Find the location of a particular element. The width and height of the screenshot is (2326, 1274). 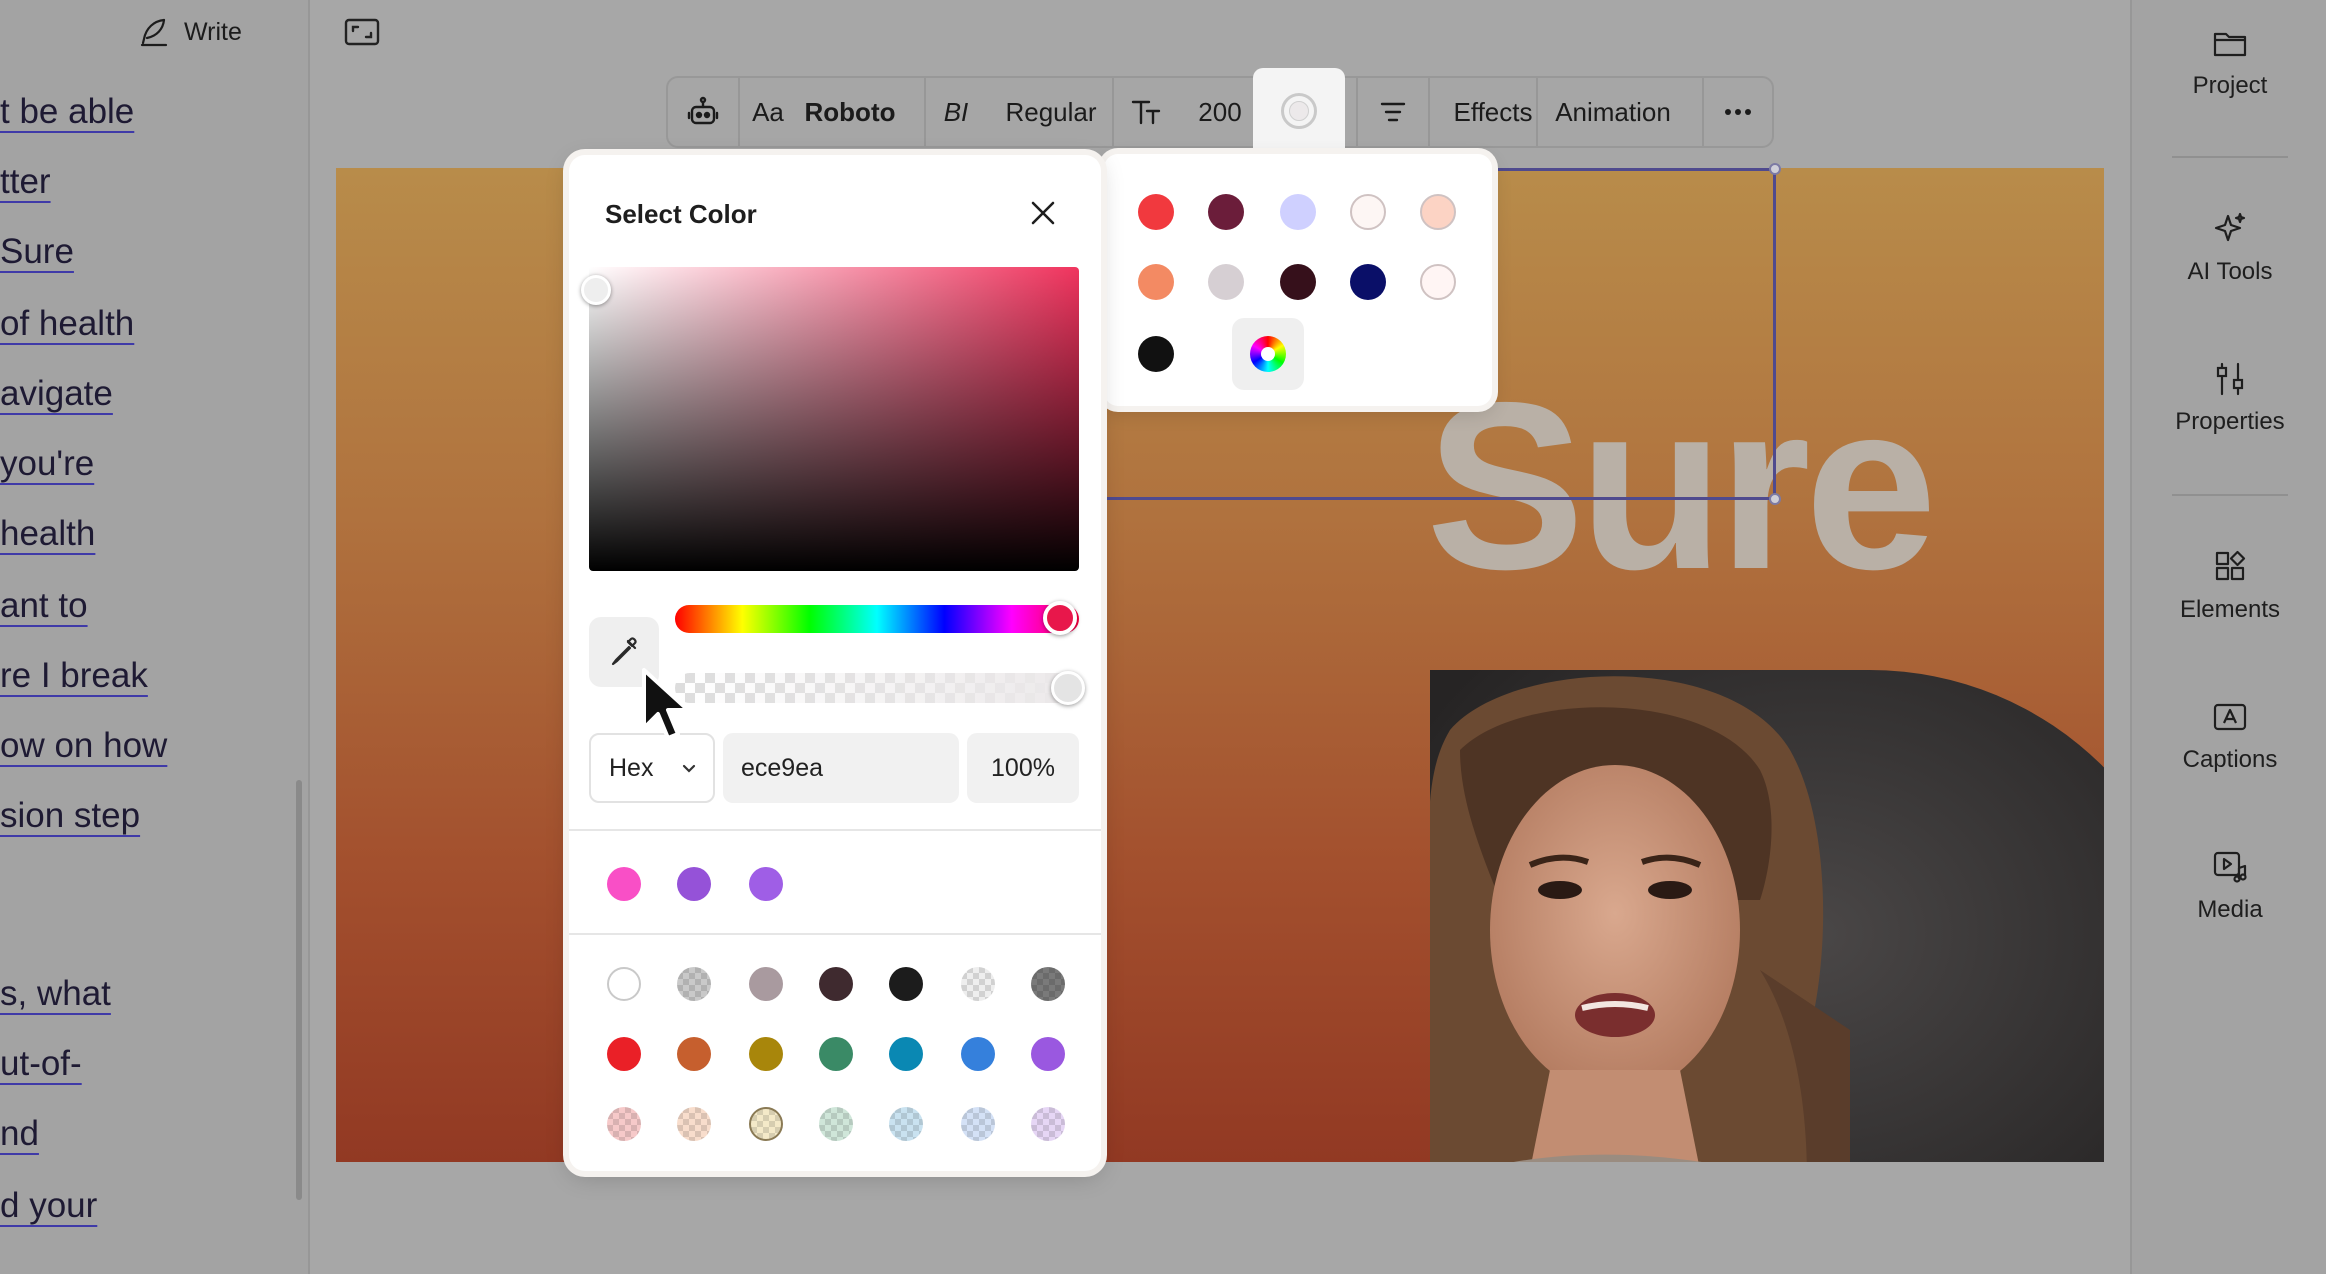

opacity-input: 100% is located at coordinates (1023, 768).